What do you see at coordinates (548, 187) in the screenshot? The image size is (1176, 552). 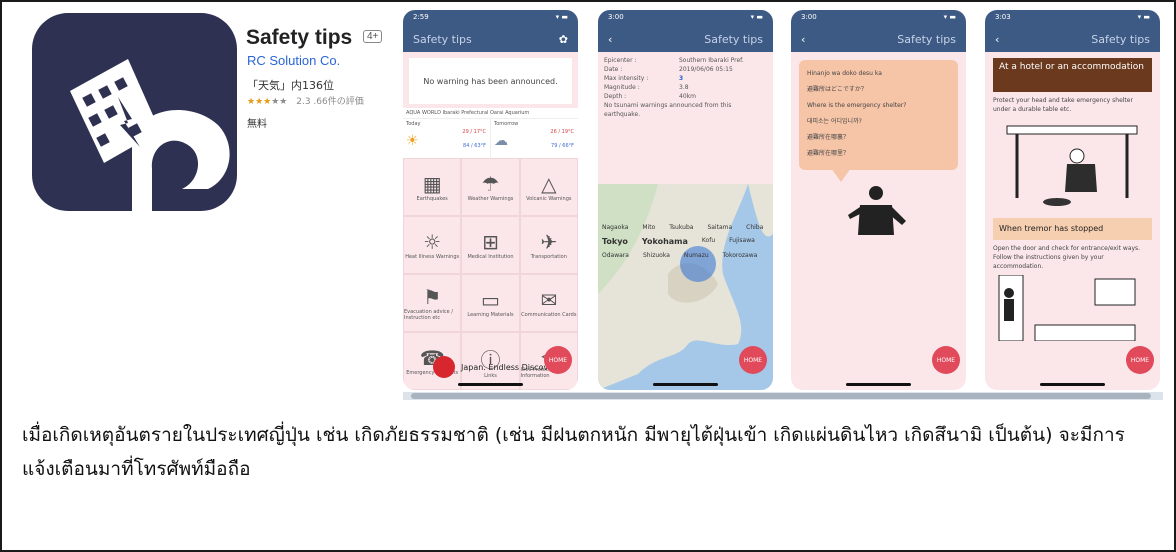 I see `menu-volcanic-warnings: △ Volcanic Warnings` at bounding box center [548, 187].